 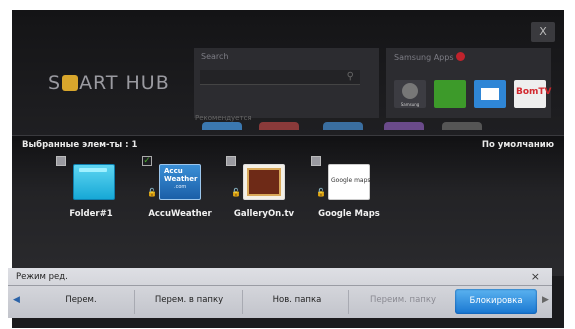 I want to click on folder-icon, so click(x=94, y=182).